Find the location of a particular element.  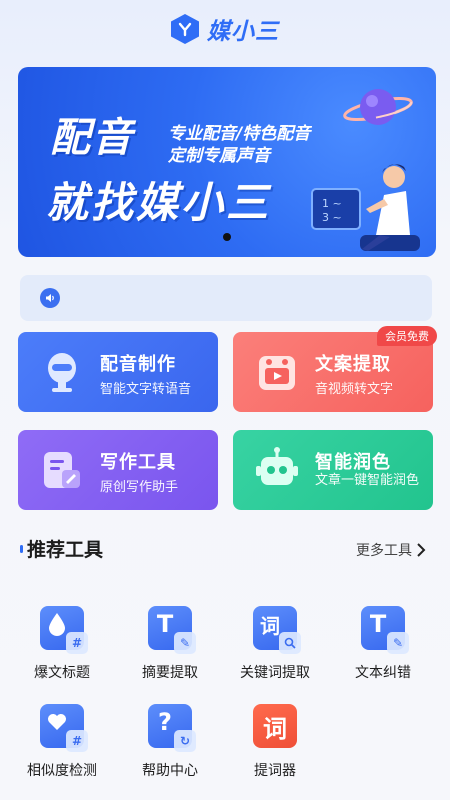

more-tools-link: 更多工具 is located at coordinates (391, 550).